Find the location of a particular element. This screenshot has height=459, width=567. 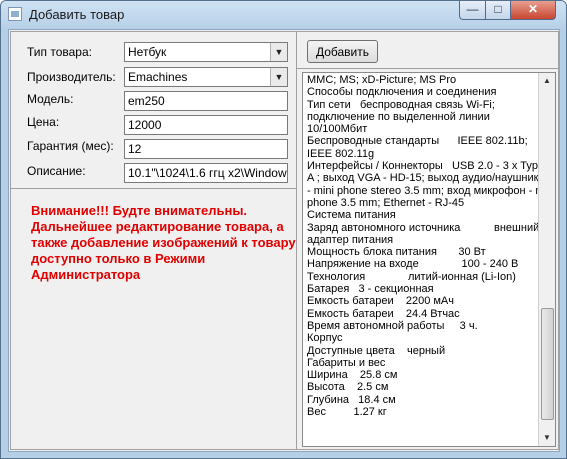

description-line: Вес 1.27 кг is located at coordinates (347, 412).